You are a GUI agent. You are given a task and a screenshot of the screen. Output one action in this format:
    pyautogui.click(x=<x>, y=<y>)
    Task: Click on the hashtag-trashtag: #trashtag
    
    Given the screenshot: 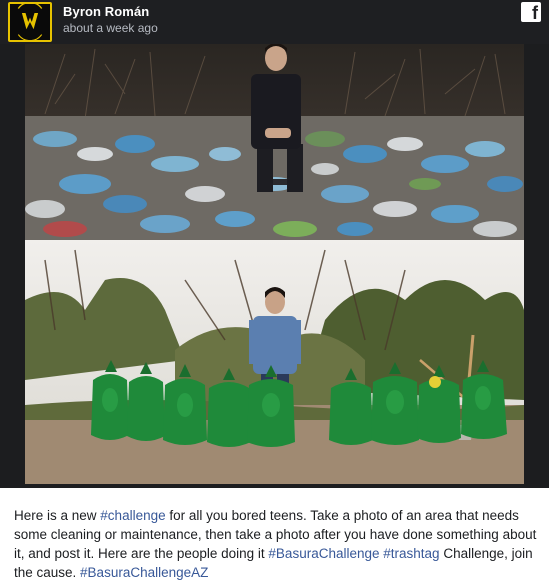 What is the action you would take?
    pyautogui.click(x=411, y=553)
    